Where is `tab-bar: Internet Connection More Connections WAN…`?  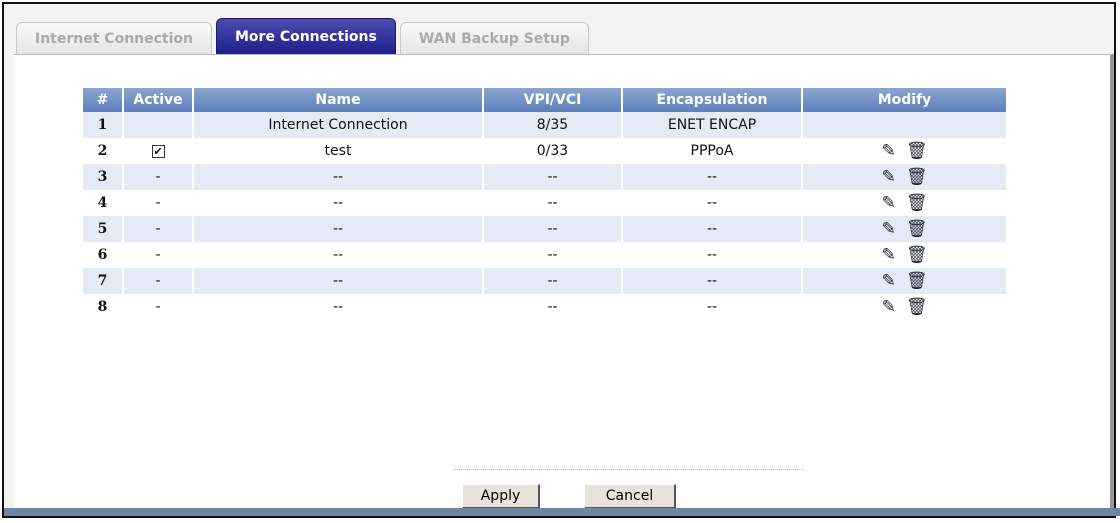
tab-bar: Internet Connection More Connections WAN… is located at coordinates (302, 36).